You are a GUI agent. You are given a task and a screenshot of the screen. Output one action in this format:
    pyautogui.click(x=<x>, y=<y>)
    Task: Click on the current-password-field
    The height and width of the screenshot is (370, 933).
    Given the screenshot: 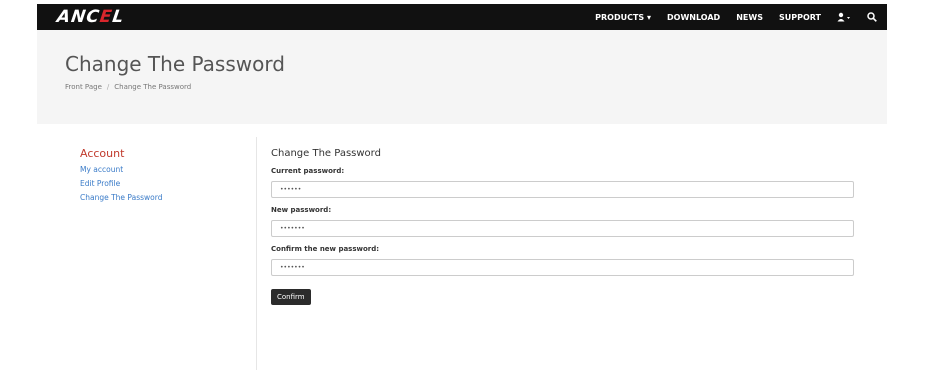 What is the action you would take?
    pyautogui.click(x=562, y=189)
    